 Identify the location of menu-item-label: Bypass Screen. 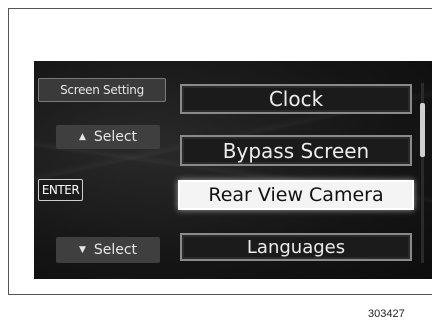
(296, 150).